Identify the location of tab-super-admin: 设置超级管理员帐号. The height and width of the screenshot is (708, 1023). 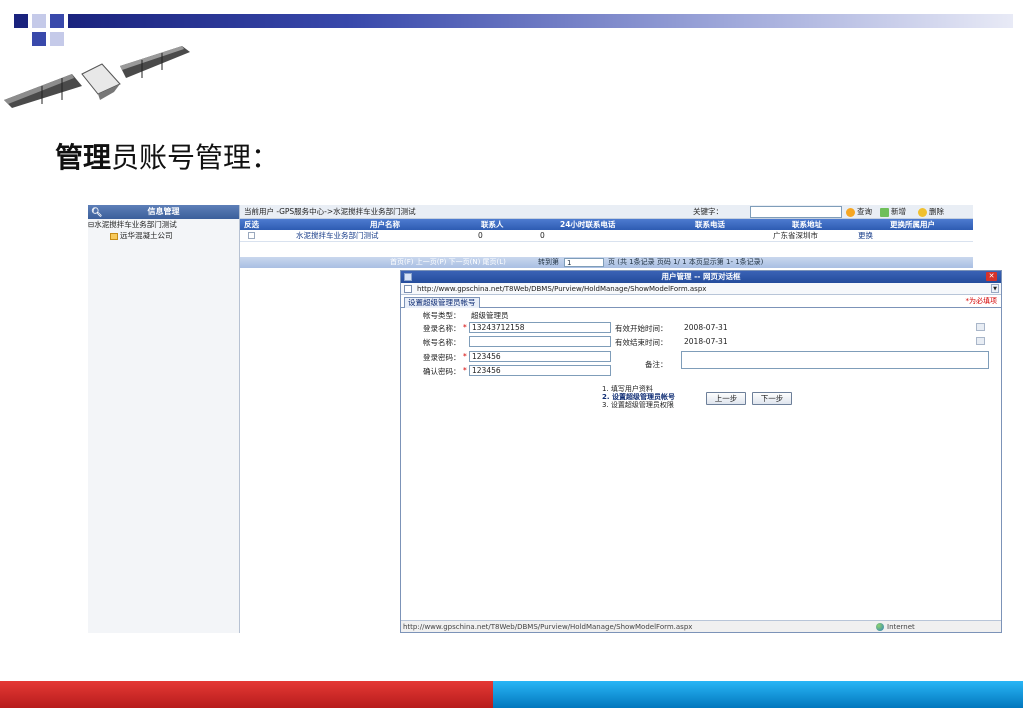
(442, 302).